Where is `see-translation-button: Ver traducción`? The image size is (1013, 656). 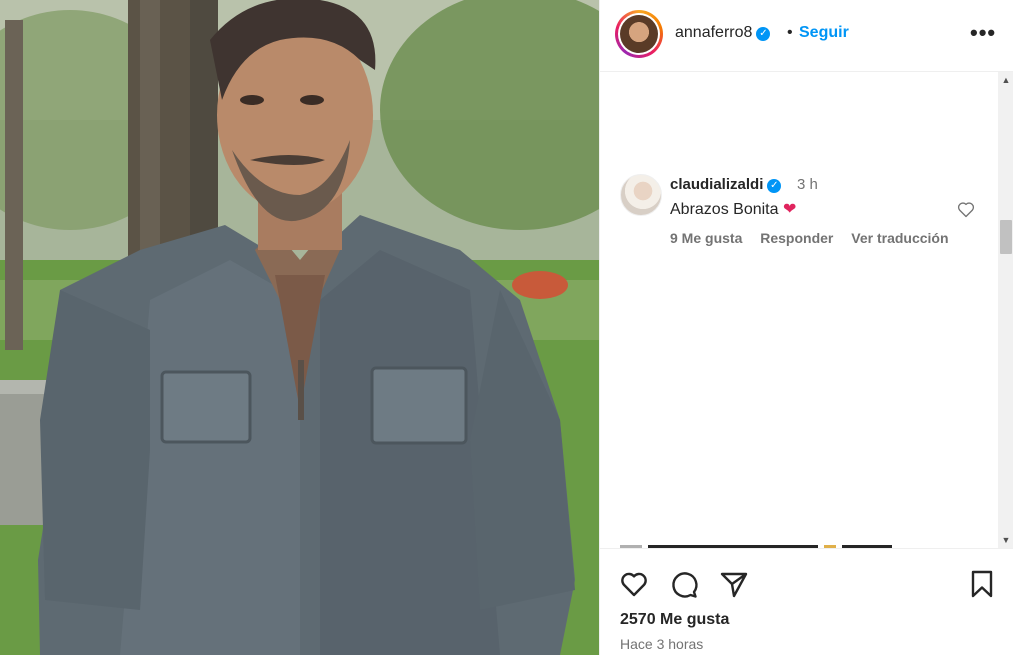 see-translation-button: Ver traducción is located at coordinates (899, 238).